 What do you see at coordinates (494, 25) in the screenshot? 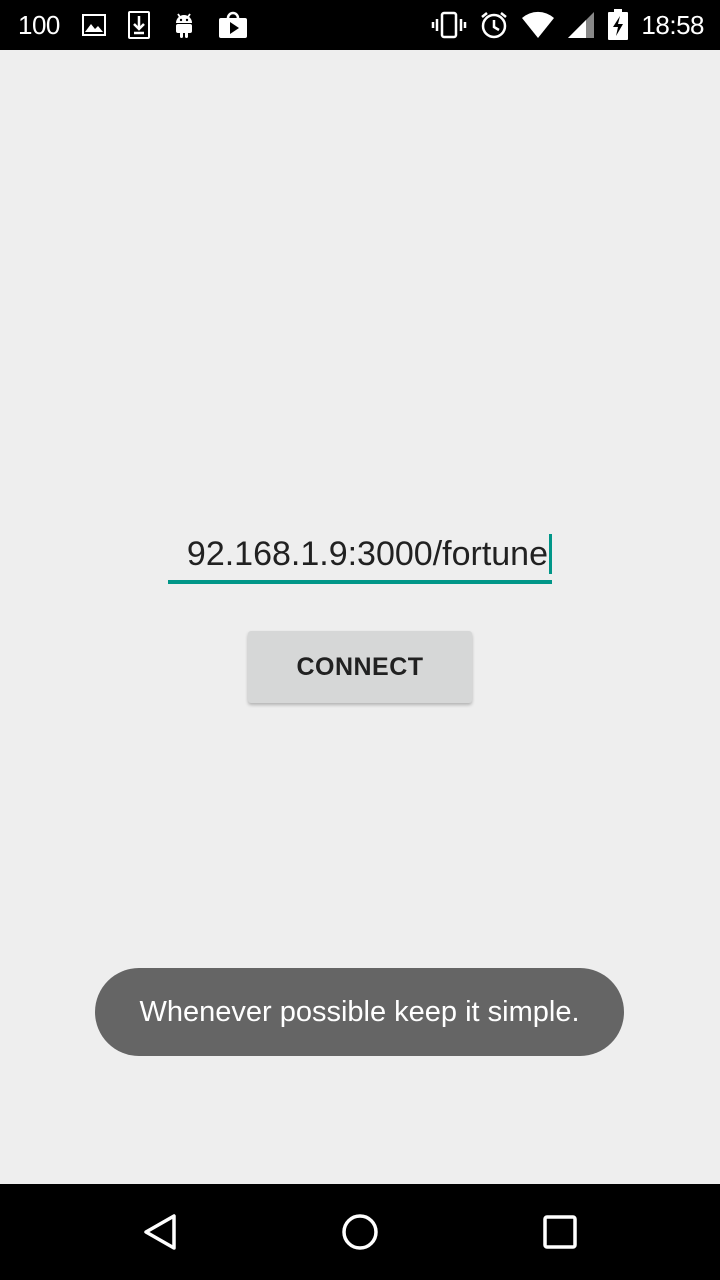
I see `alarm-icon` at bounding box center [494, 25].